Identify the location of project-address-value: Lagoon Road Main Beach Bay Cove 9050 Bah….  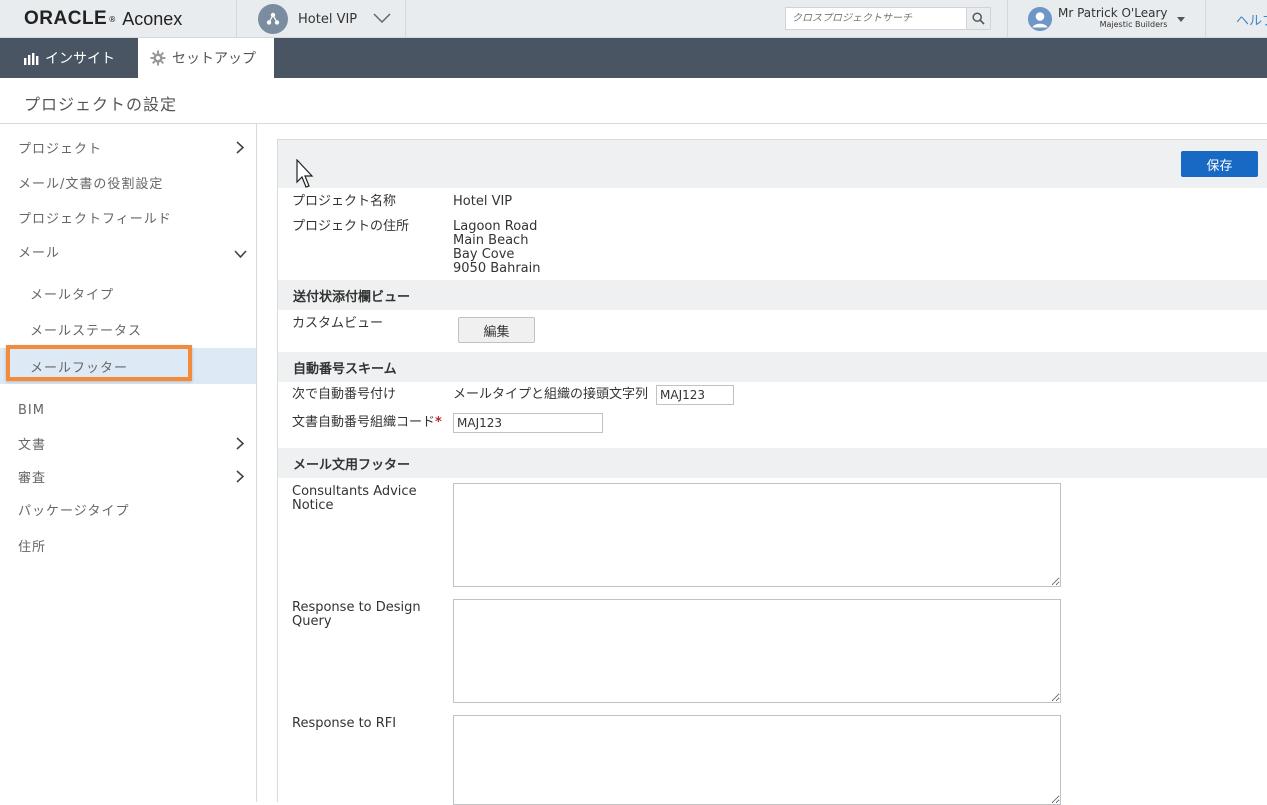
(497, 248).